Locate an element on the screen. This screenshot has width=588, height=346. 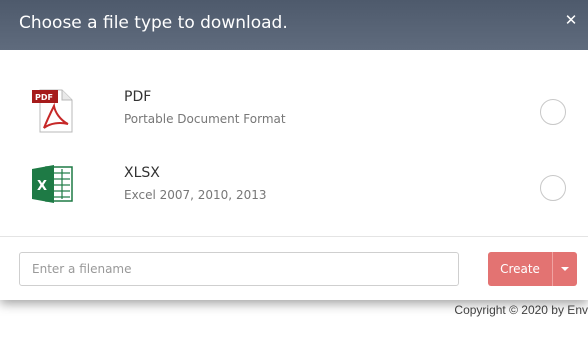
modal-title: Choose a file type to download. is located at coordinates (153, 23).